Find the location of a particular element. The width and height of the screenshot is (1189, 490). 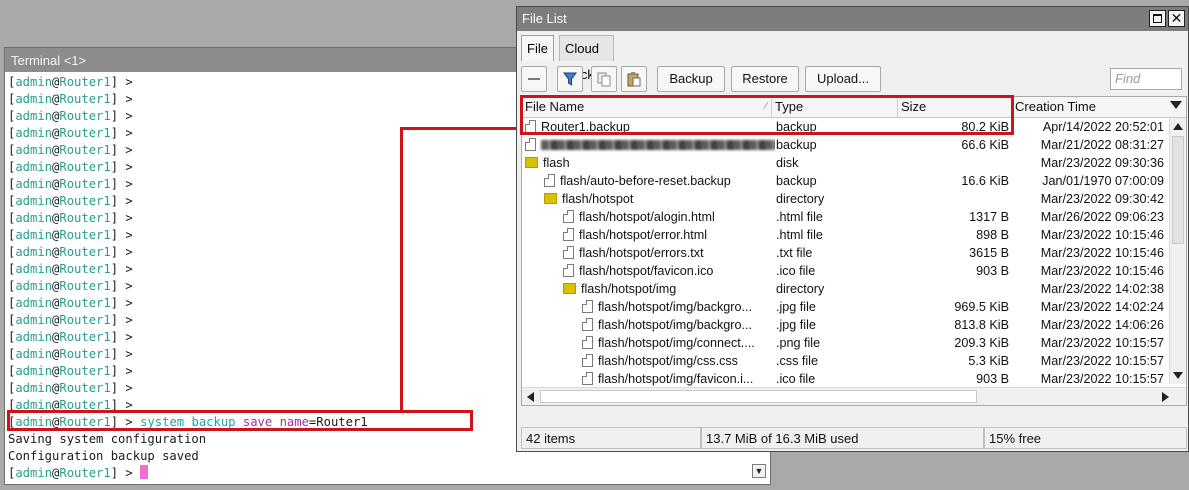

cell-size: 813.8 KiB is located at coordinates (981, 325).